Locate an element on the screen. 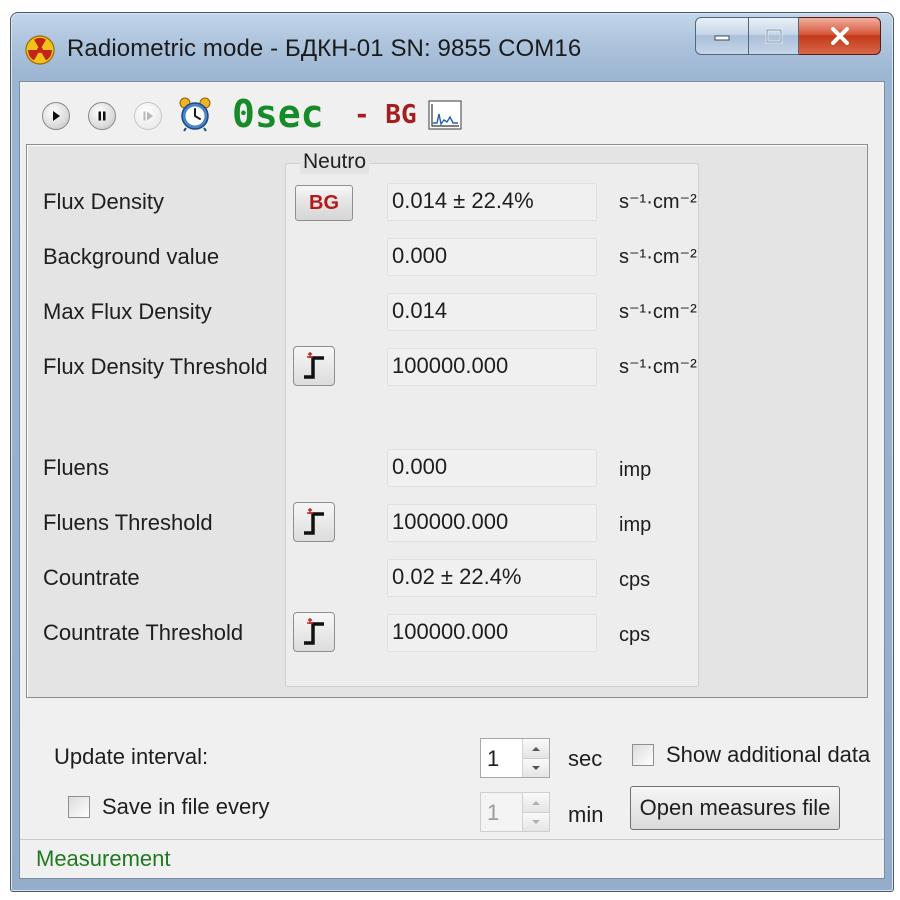  save-in-file-checkbox is located at coordinates (79, 807).